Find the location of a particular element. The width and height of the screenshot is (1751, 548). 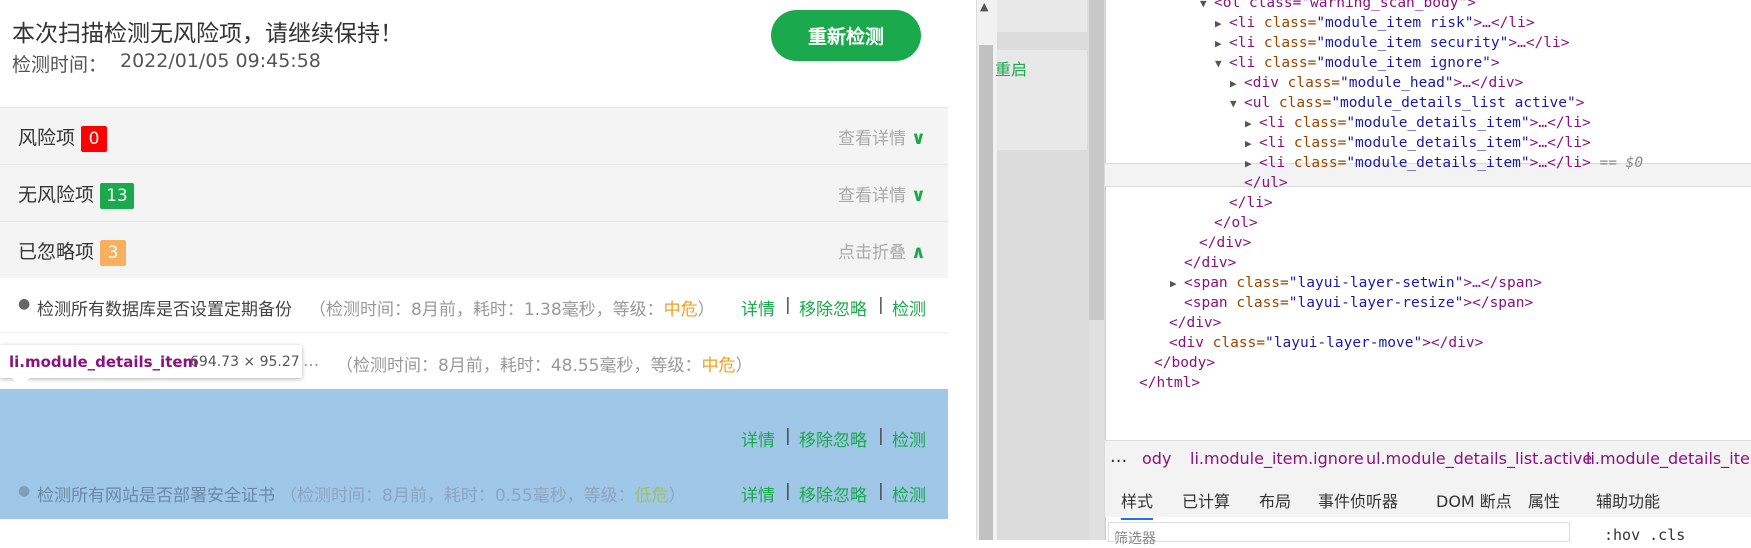

dom-node-line: <span class="layui-layer-resize"></span> is located at coordinates (1428, 303).